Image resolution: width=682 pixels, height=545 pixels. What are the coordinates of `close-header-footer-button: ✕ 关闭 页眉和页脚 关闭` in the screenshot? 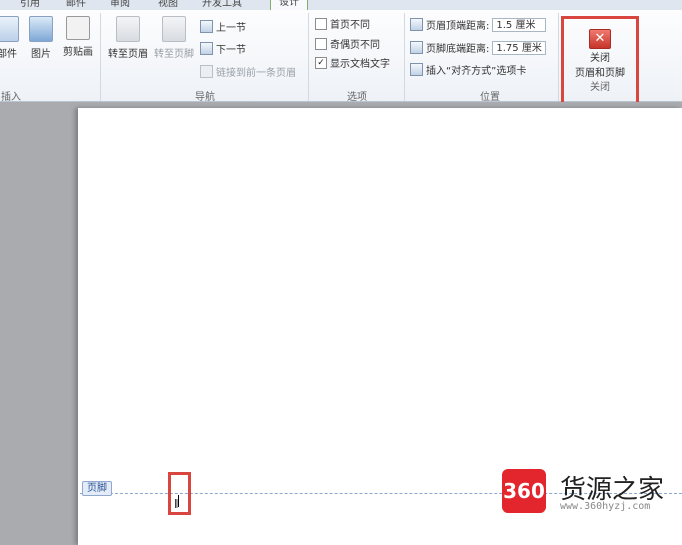 It's located at (600, 62).